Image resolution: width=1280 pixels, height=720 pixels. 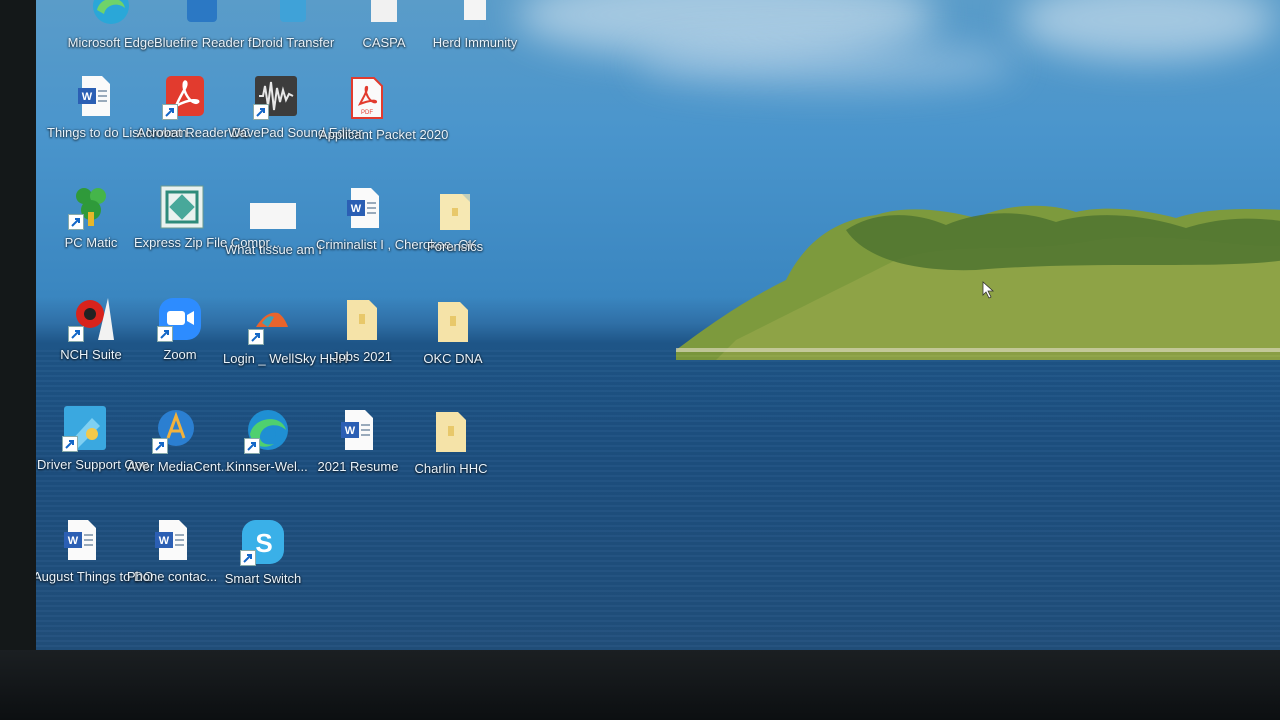 I want to click on desktop-icon-herd-immunity: Herd Immunity, so click(x=475, y=43).